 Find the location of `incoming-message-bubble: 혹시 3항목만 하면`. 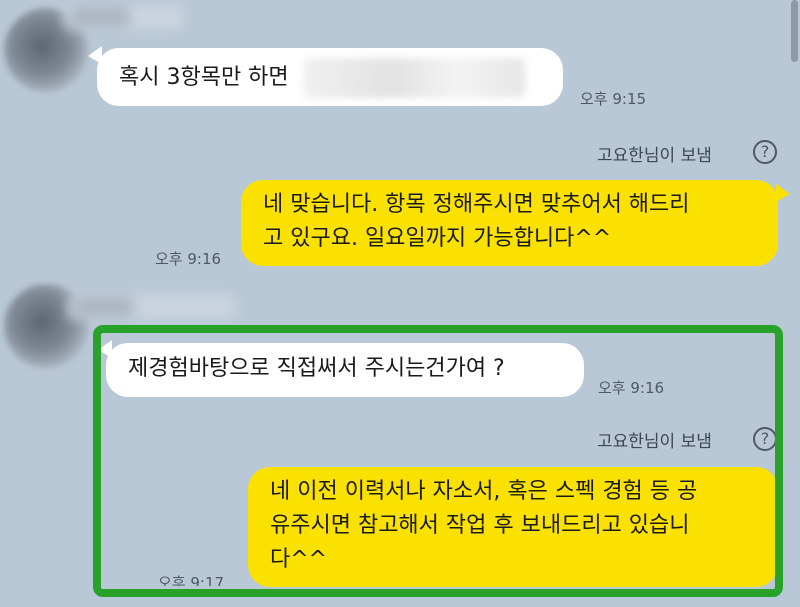

incoming-message-bubble: 혹시 3항목만 하면 is located at coordinates (330, 77).